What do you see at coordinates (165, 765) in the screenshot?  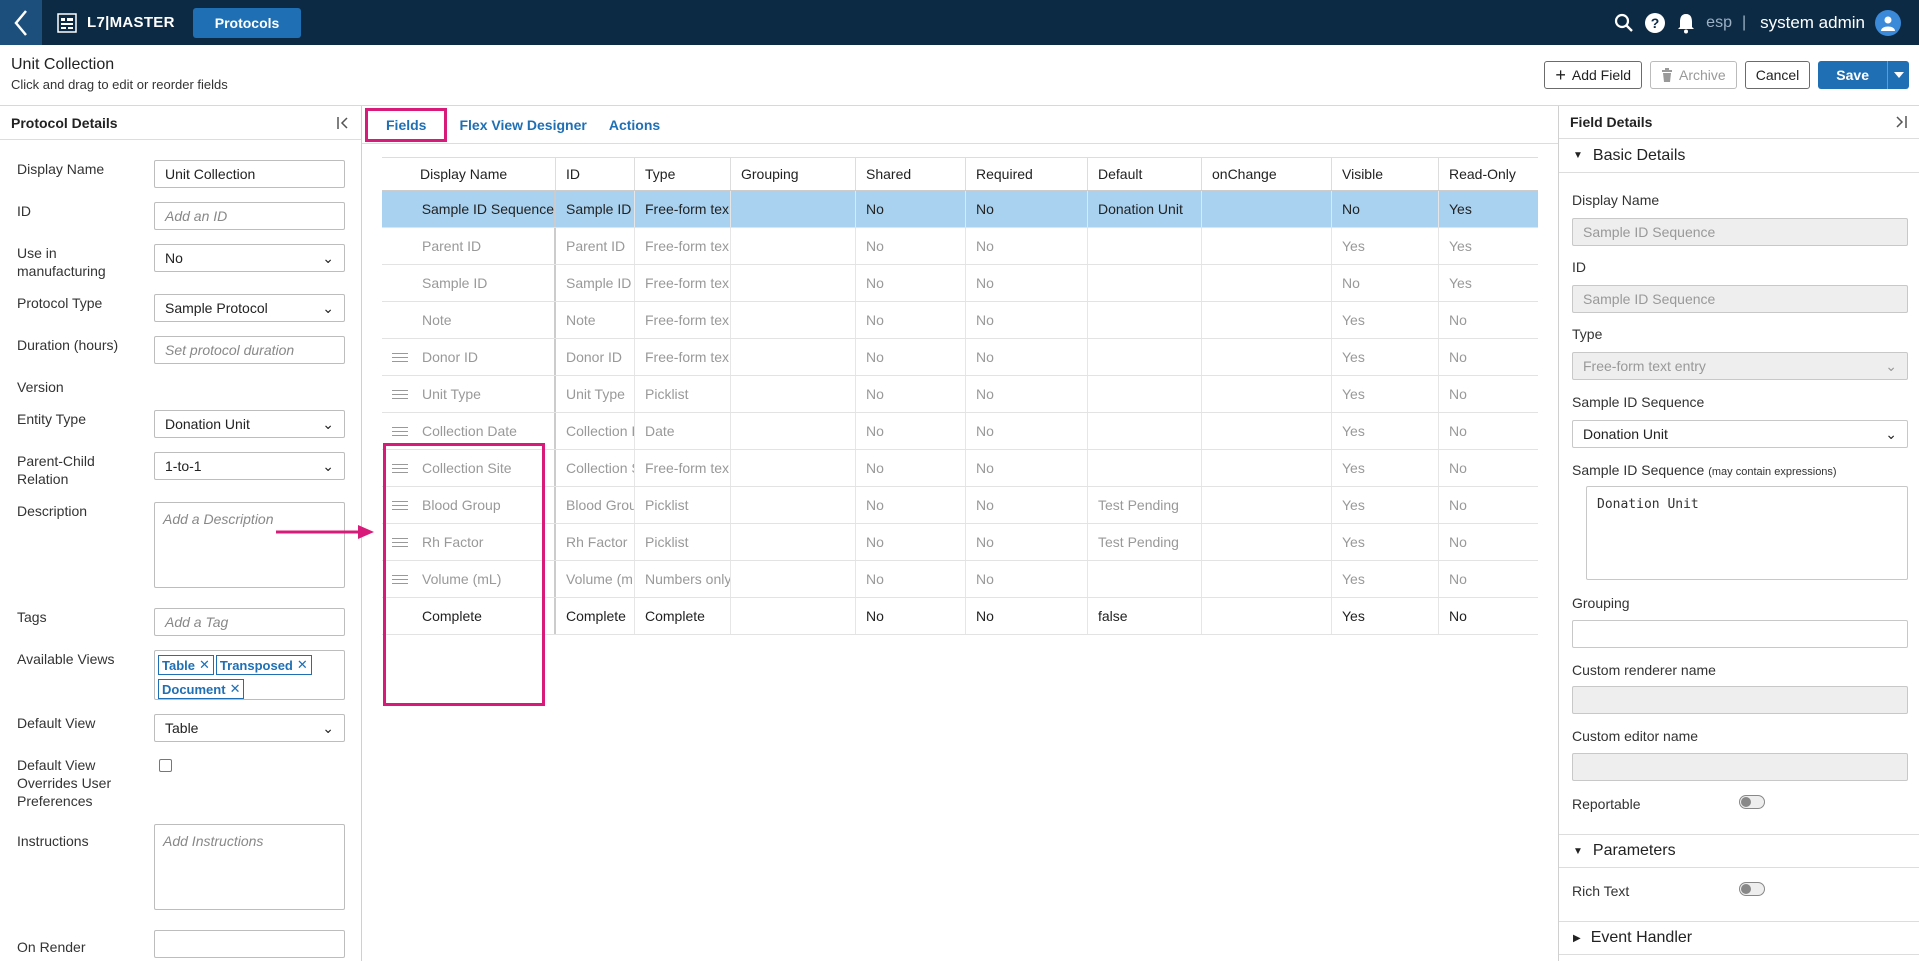 I see `override-checkbox` at bounding box center [165, 765].